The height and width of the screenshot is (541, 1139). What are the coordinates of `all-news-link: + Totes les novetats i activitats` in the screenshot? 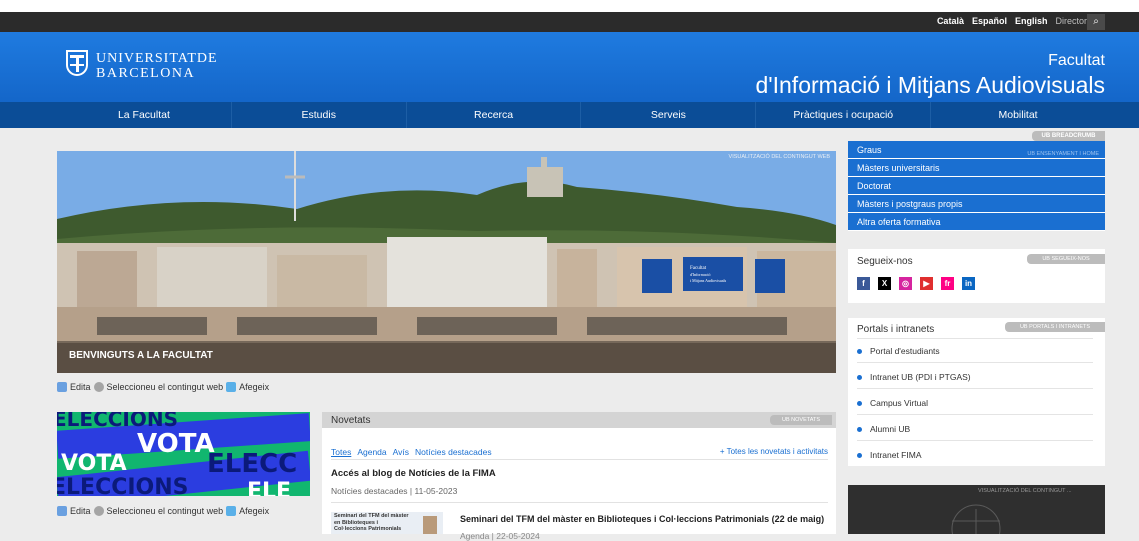 It's located at (774, 451).